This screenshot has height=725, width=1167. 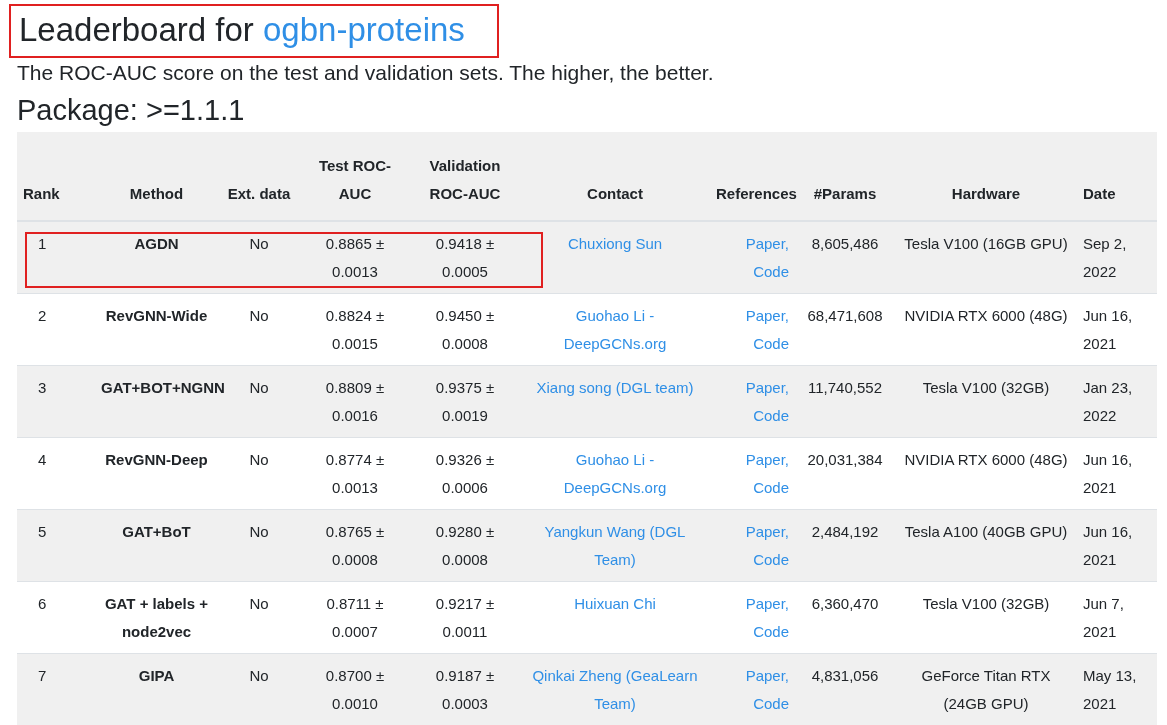 What do you see at coordinates (364, 29) in the screenshot?
I see `dataset-link: ogbn-proteins` at bounding box center [364, 29].